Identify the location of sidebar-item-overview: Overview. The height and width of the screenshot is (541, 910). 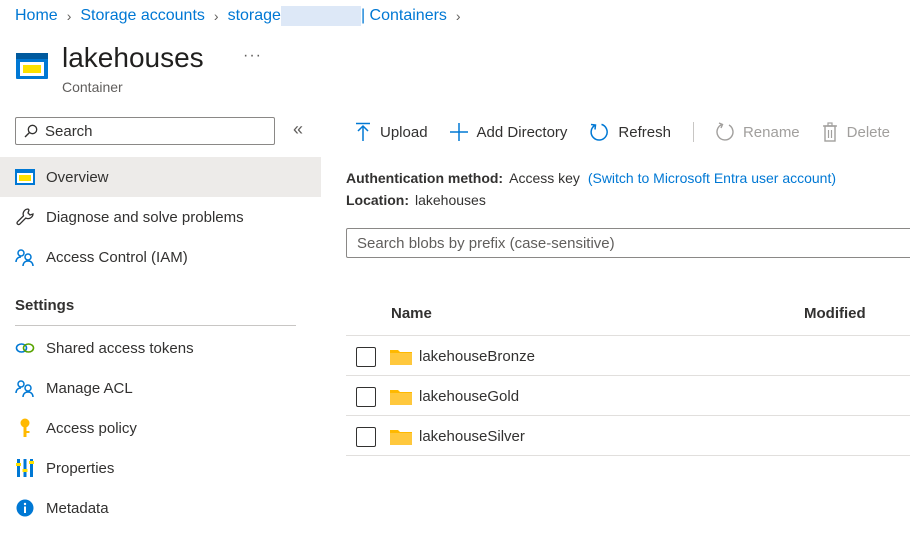
(160, 177).